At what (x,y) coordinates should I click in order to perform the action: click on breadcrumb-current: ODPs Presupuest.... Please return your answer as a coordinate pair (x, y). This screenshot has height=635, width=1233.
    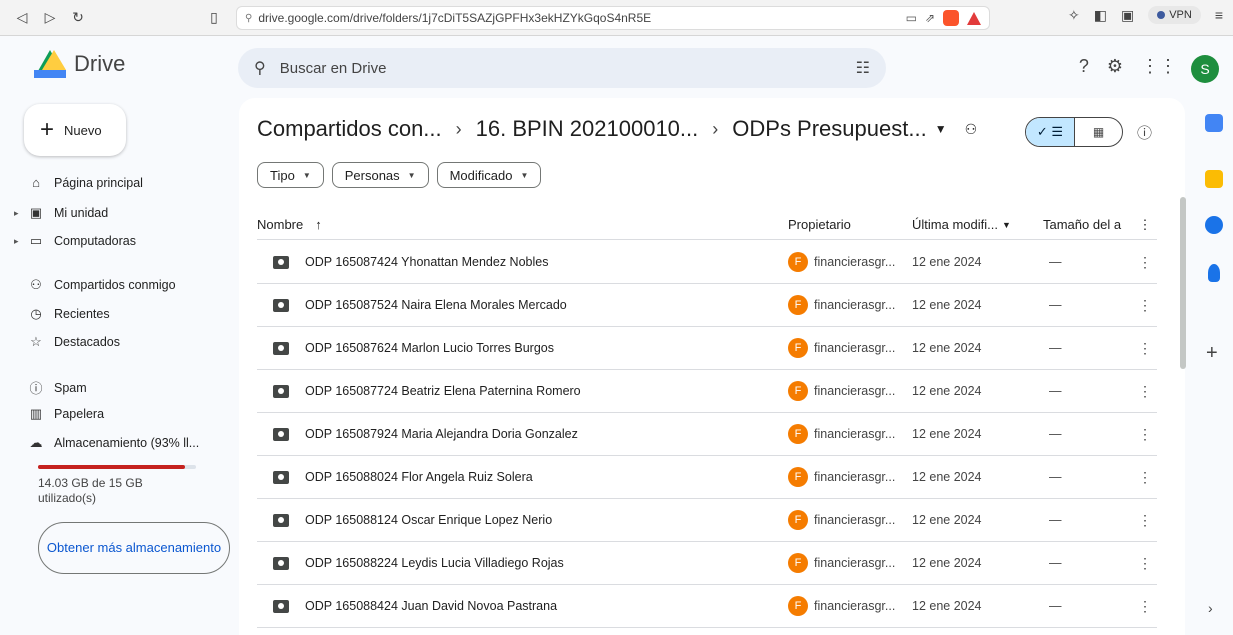
    Looking at the image, I should click on (829, 129).